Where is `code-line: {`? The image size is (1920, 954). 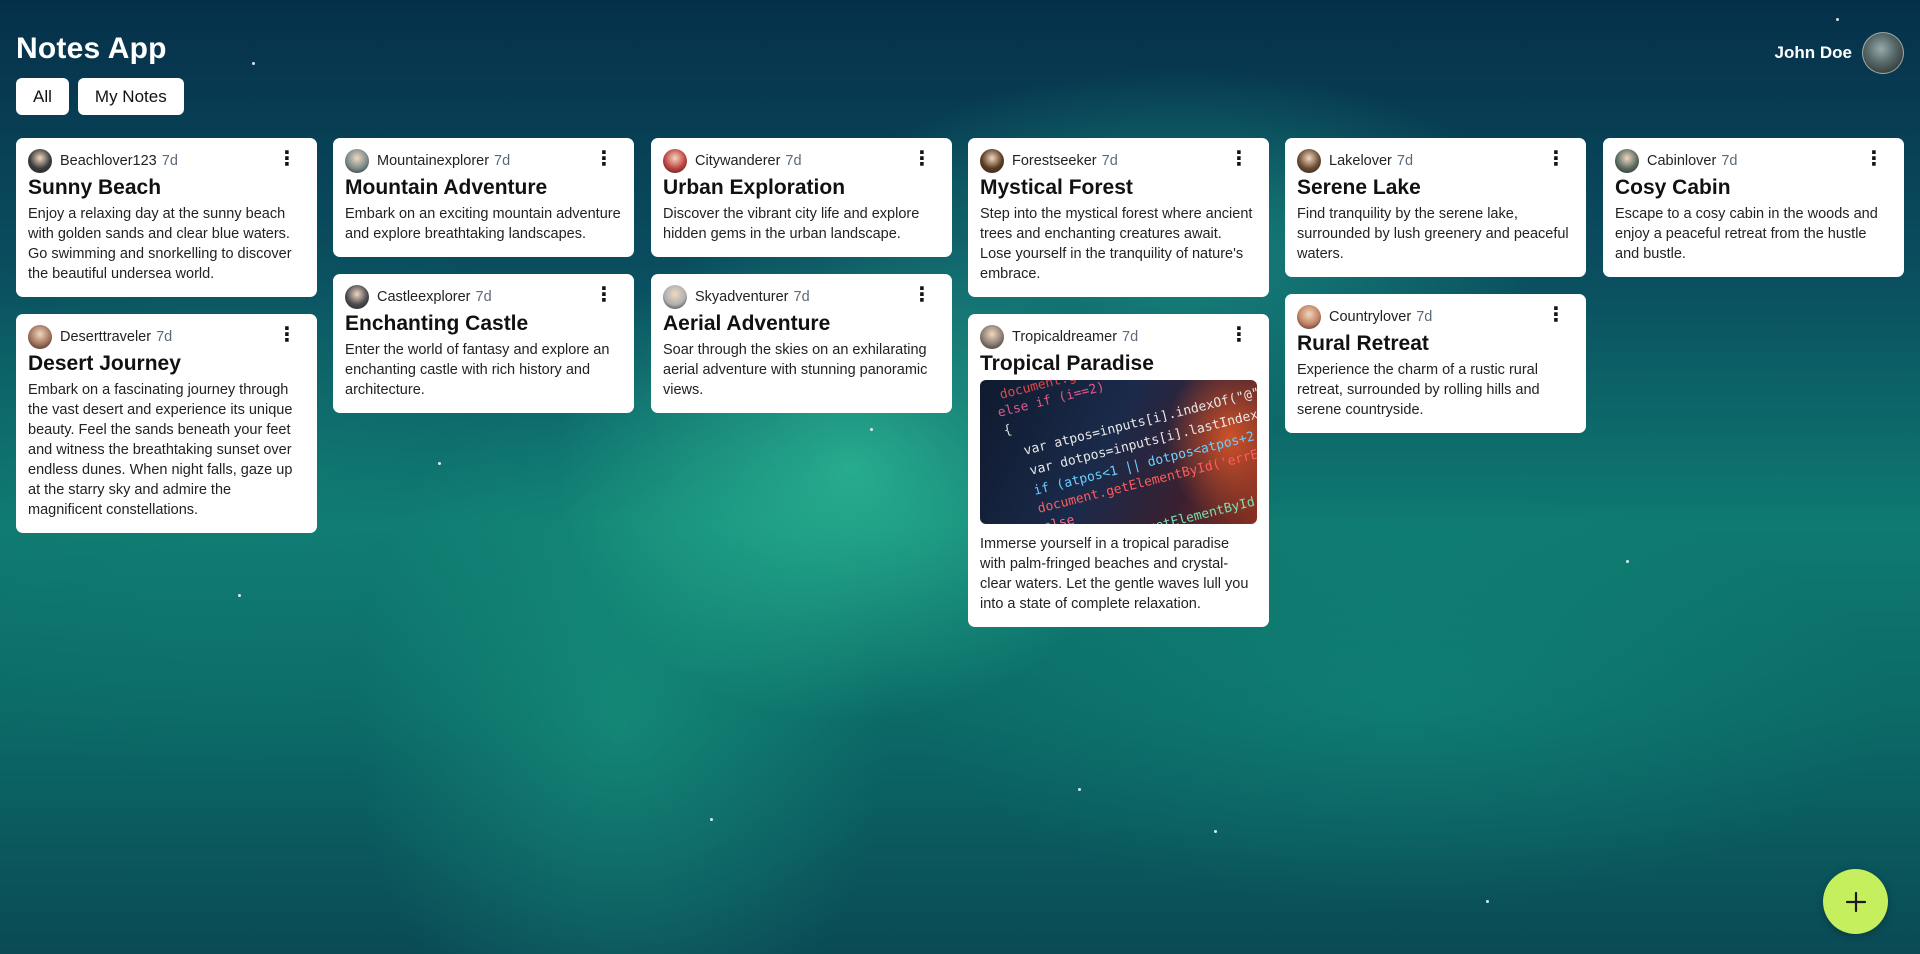
code-line: { is located at coordinates (1008, 430).